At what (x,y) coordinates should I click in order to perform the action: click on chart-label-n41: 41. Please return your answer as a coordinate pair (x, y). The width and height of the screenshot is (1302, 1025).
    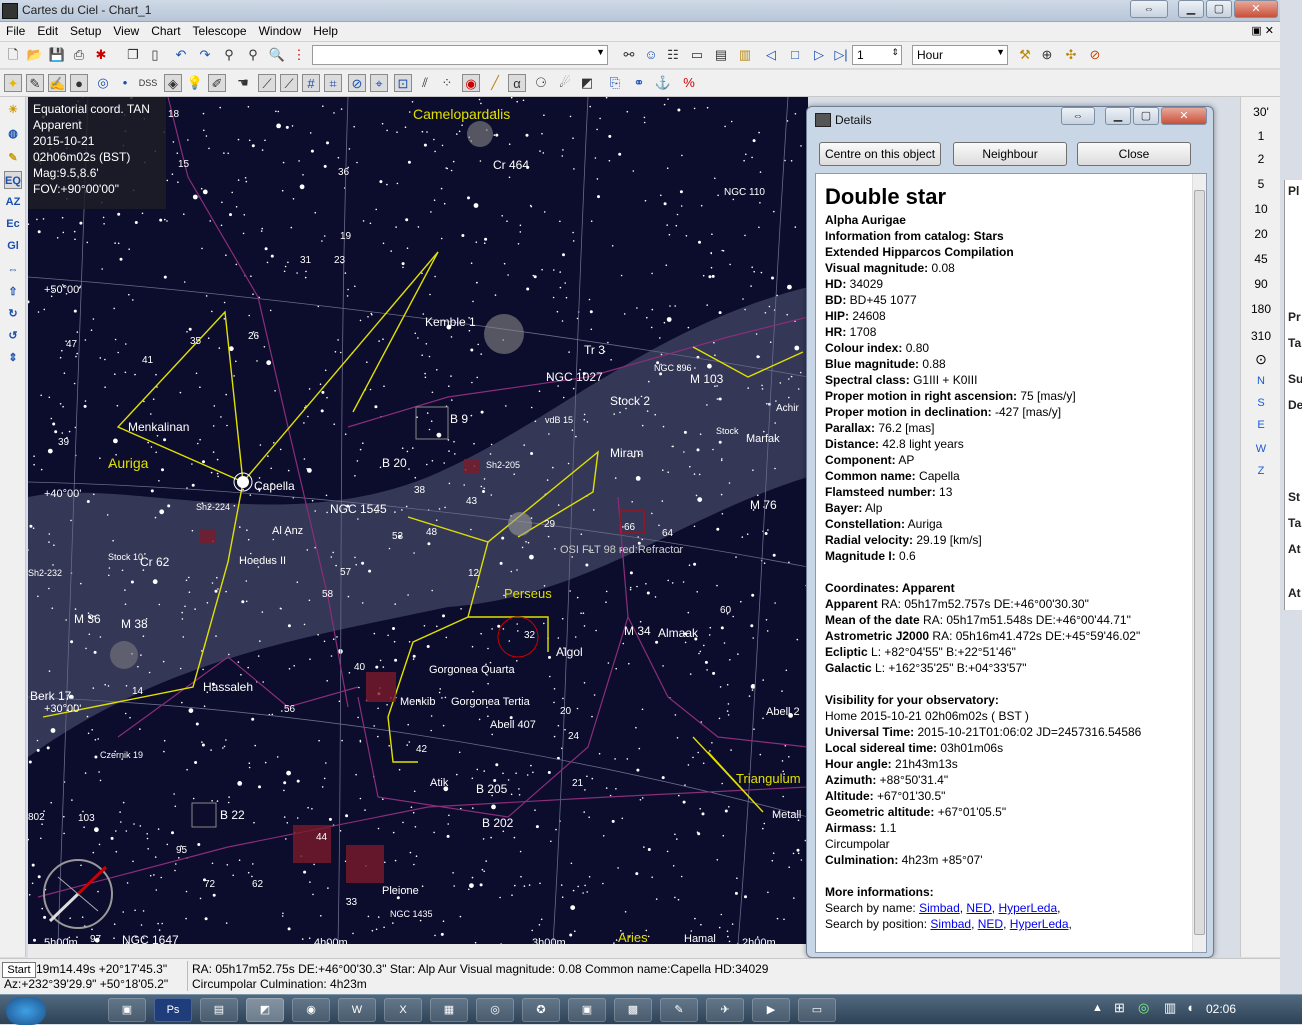
    Looking at the image, I should click on (148, 360).